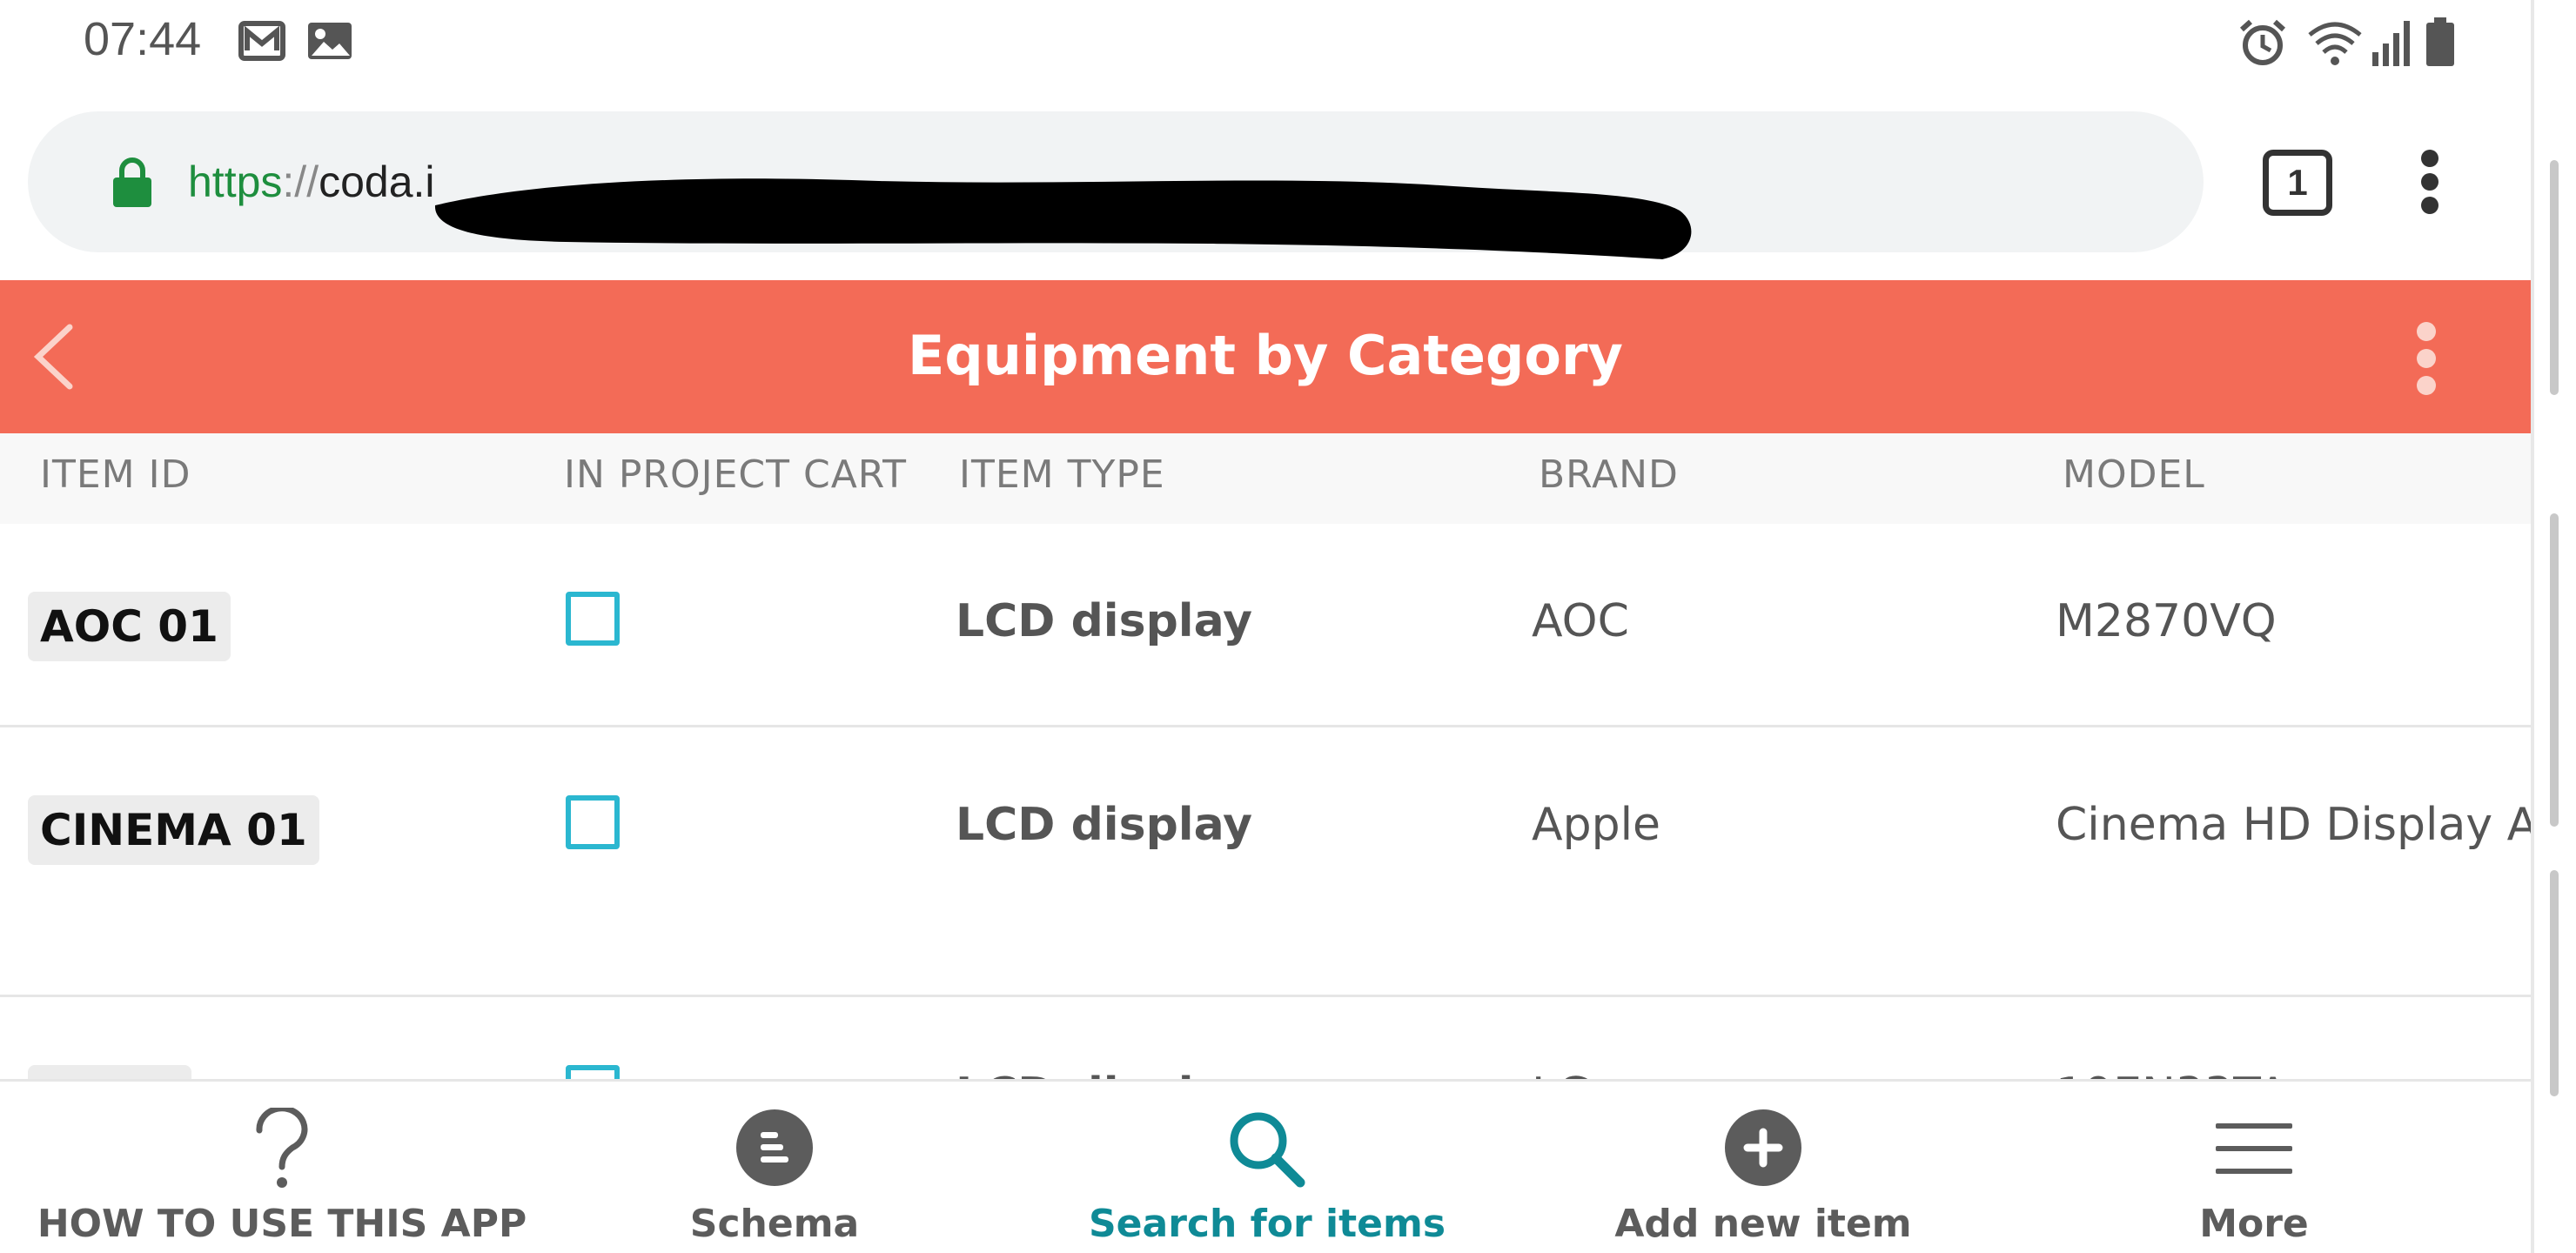 The height and width of the screenshot is (1253, 2576). I want to click on column-header-item-id: ITEM ID, so click(116, 475).